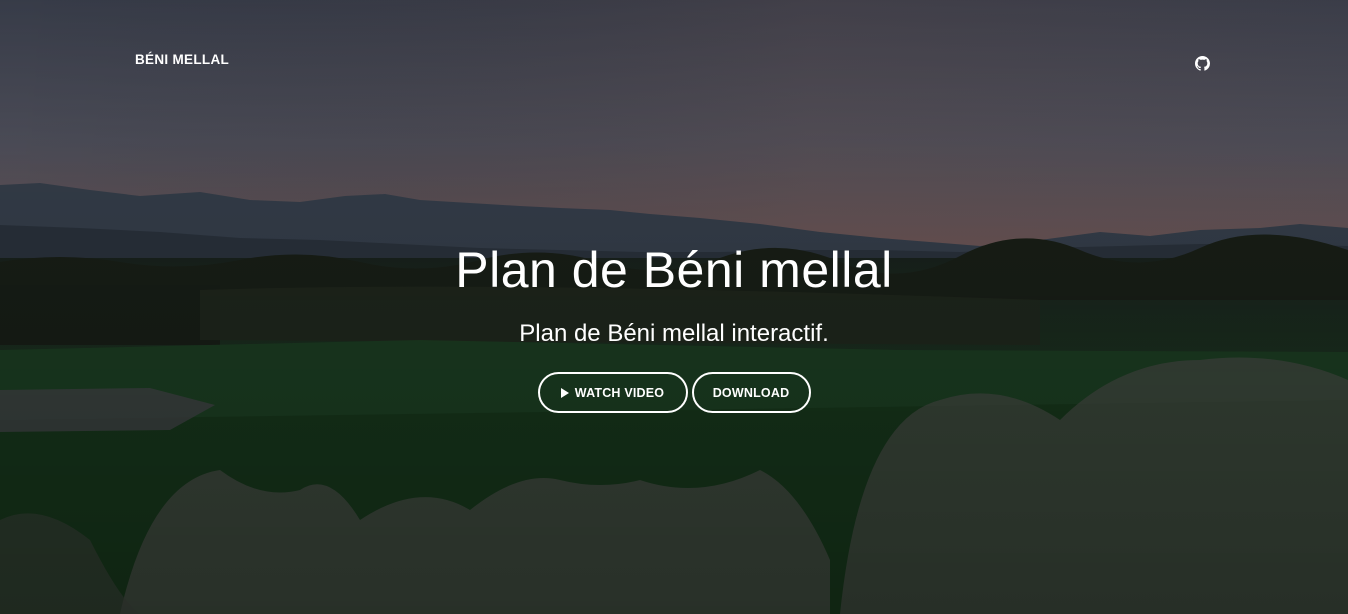 The image size is (1348, 614). What do you see at coordinates (182, 59) in the screenshot?
I see `brand-link: BÉNI MELLAL` at bounding box center [182, 59].